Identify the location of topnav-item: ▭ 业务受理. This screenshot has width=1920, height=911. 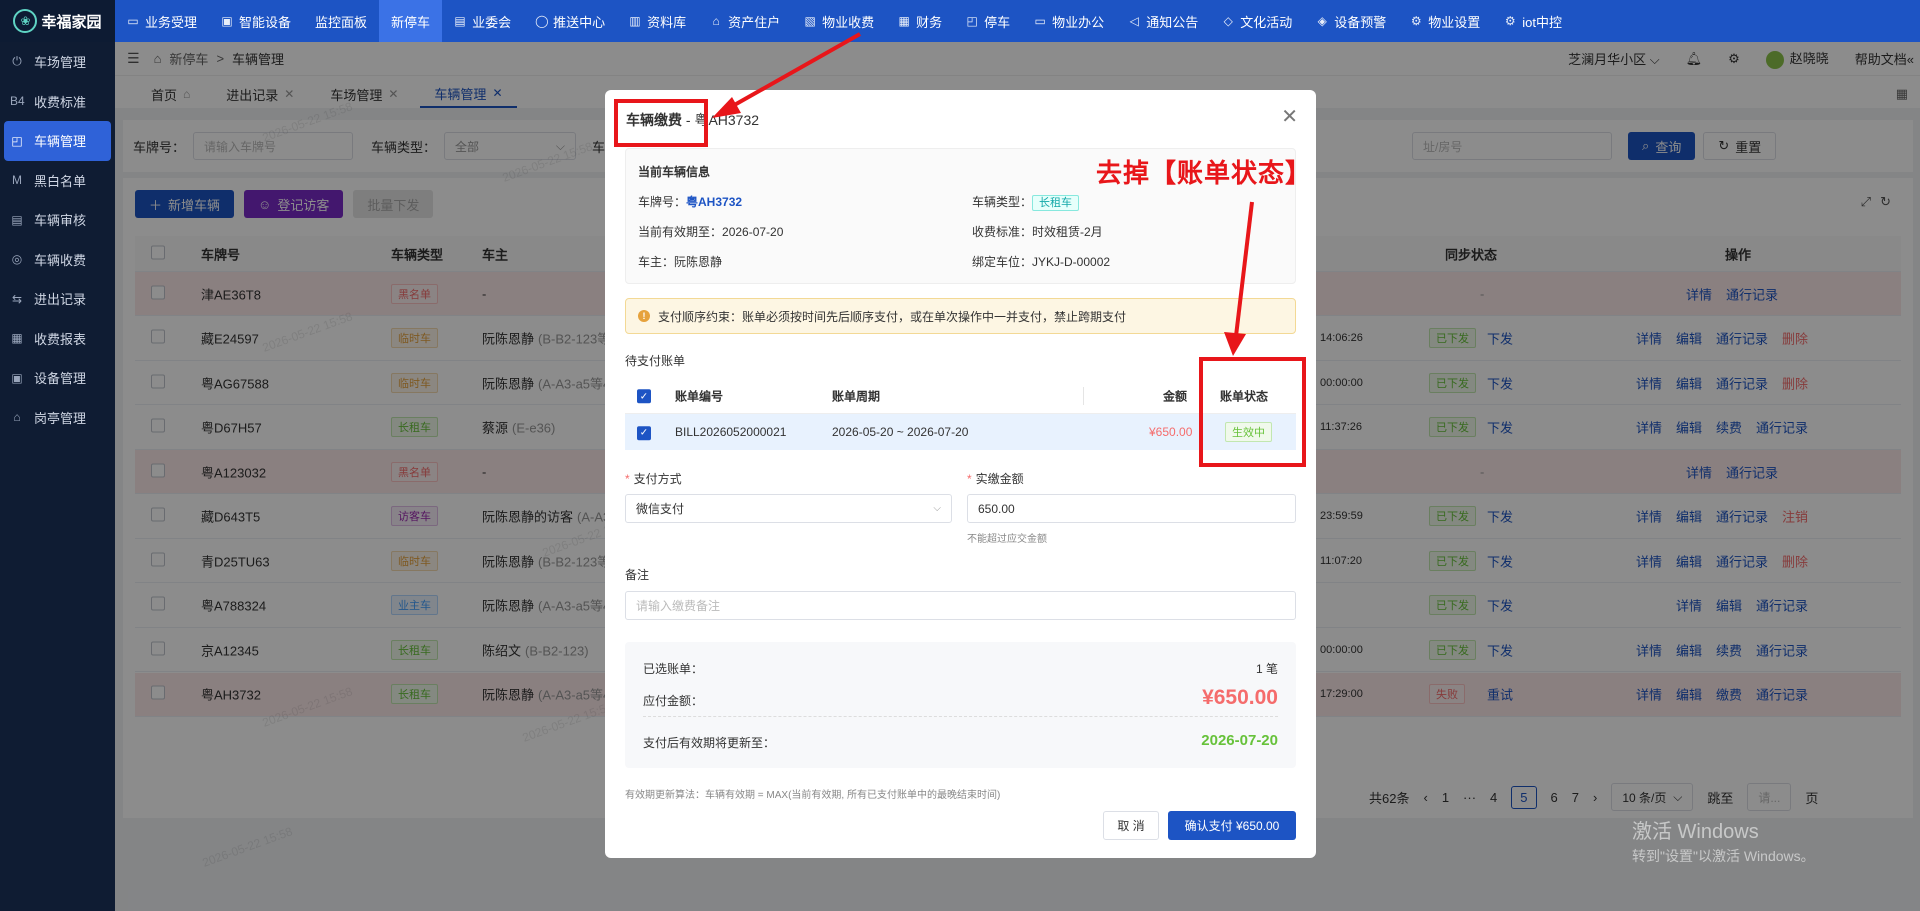
(162, 21).